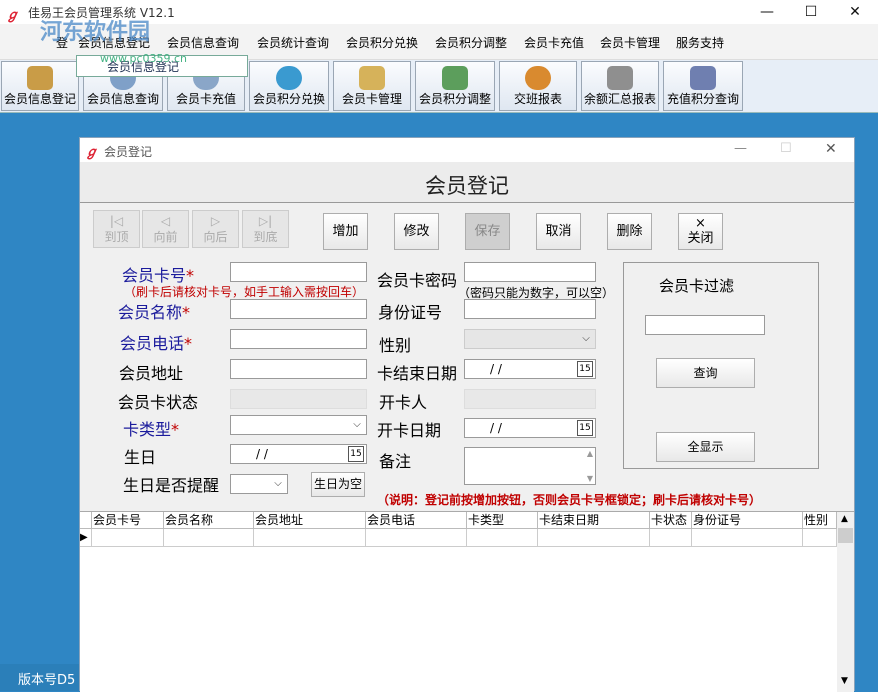 The image size is (878, 692). Describe the element at coordinates (403, 402) in the screenshot. I see `opener-label: 开卡人` at that location.